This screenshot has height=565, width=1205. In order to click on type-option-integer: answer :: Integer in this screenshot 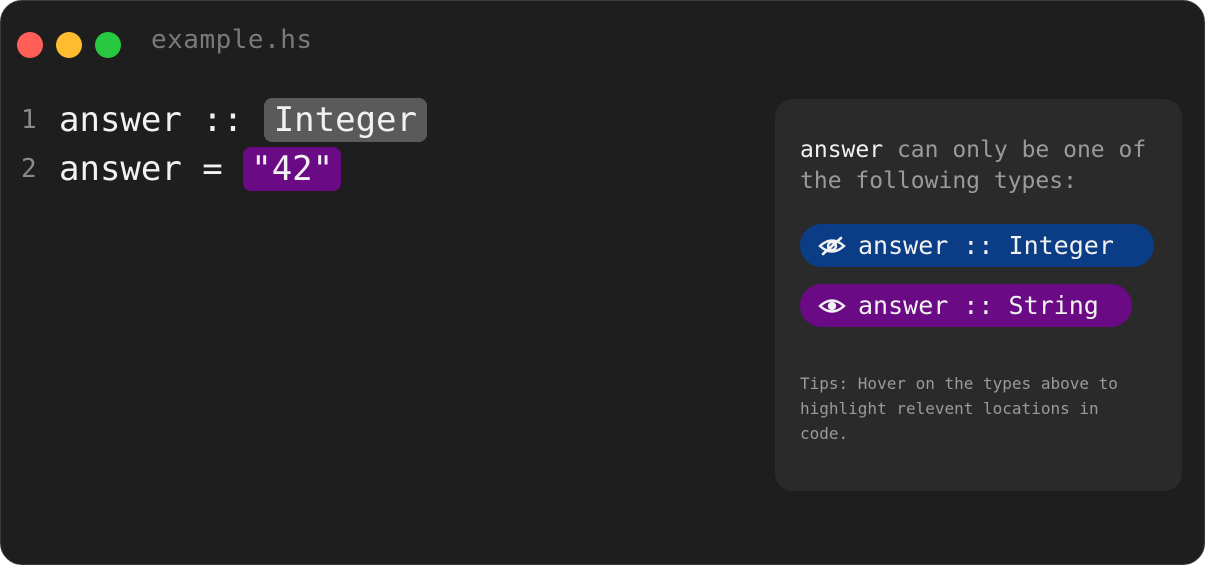, I will do `click(977, 245)`.